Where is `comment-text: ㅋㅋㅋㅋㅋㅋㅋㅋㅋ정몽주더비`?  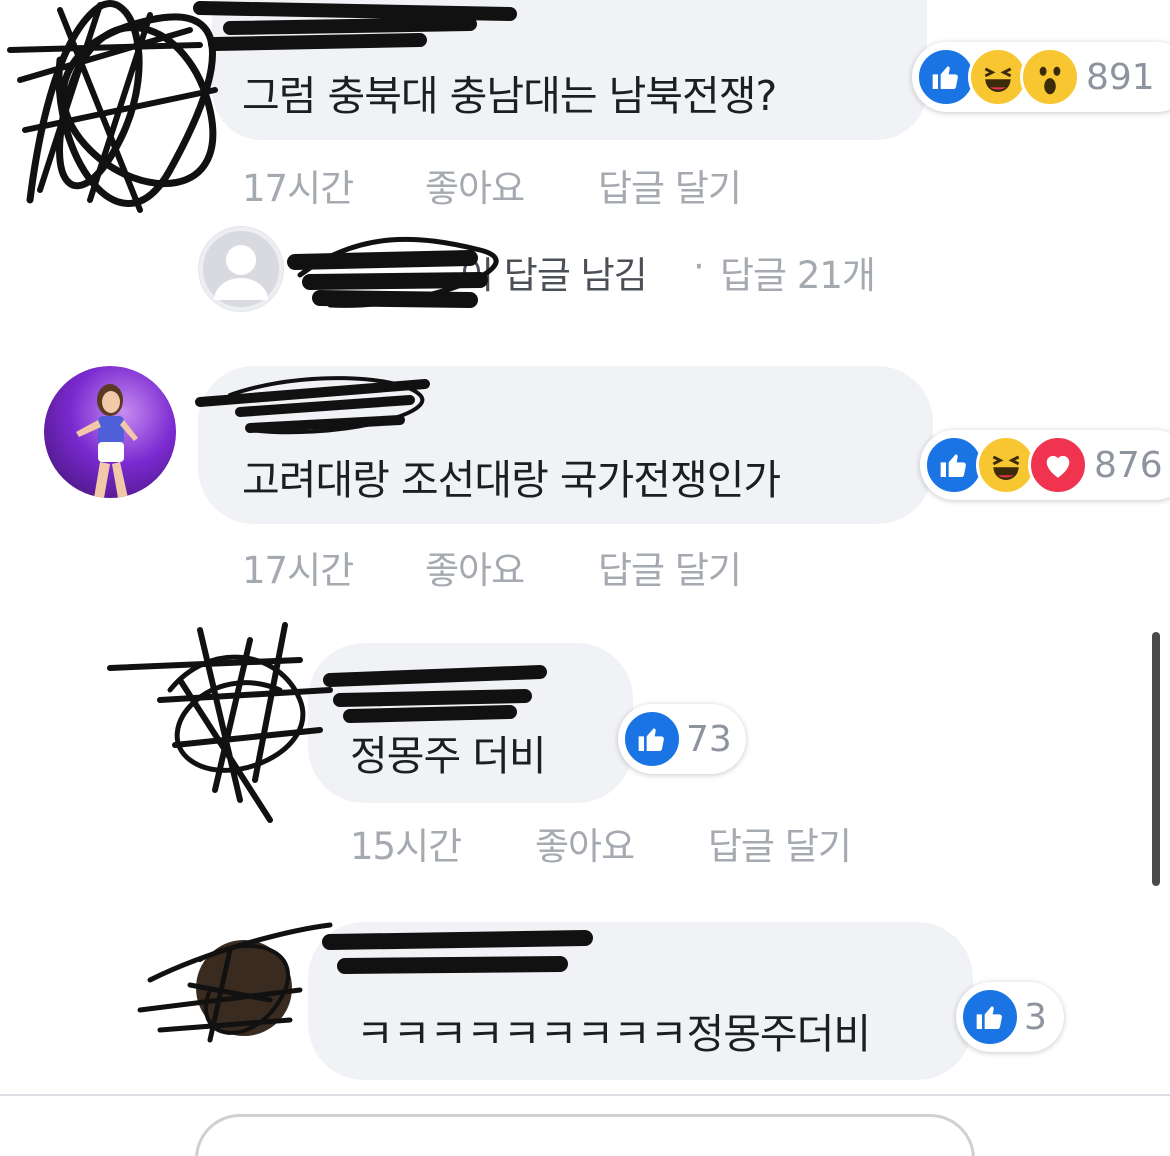
comment-text: ㅋㅋㅋㅋㅋㅋㅋㅋㅋ정몽주더비 is located at coordinates (613, 1034).